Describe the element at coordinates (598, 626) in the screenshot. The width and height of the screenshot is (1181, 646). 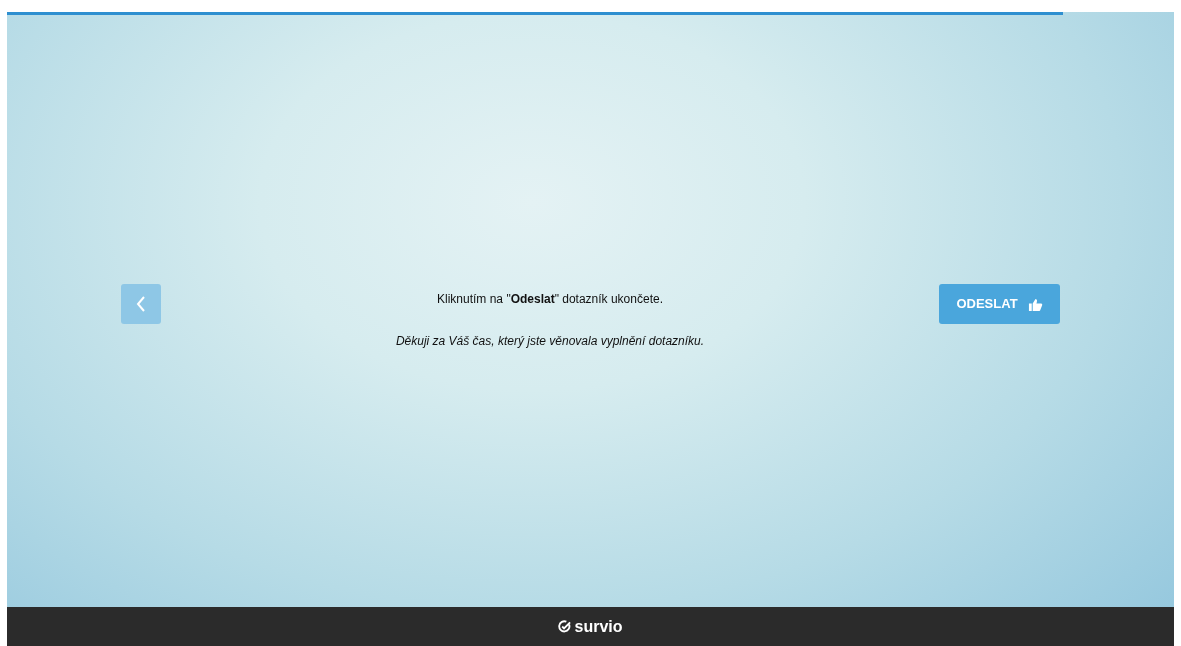
I see `brand-logo-text: survio` at that location.